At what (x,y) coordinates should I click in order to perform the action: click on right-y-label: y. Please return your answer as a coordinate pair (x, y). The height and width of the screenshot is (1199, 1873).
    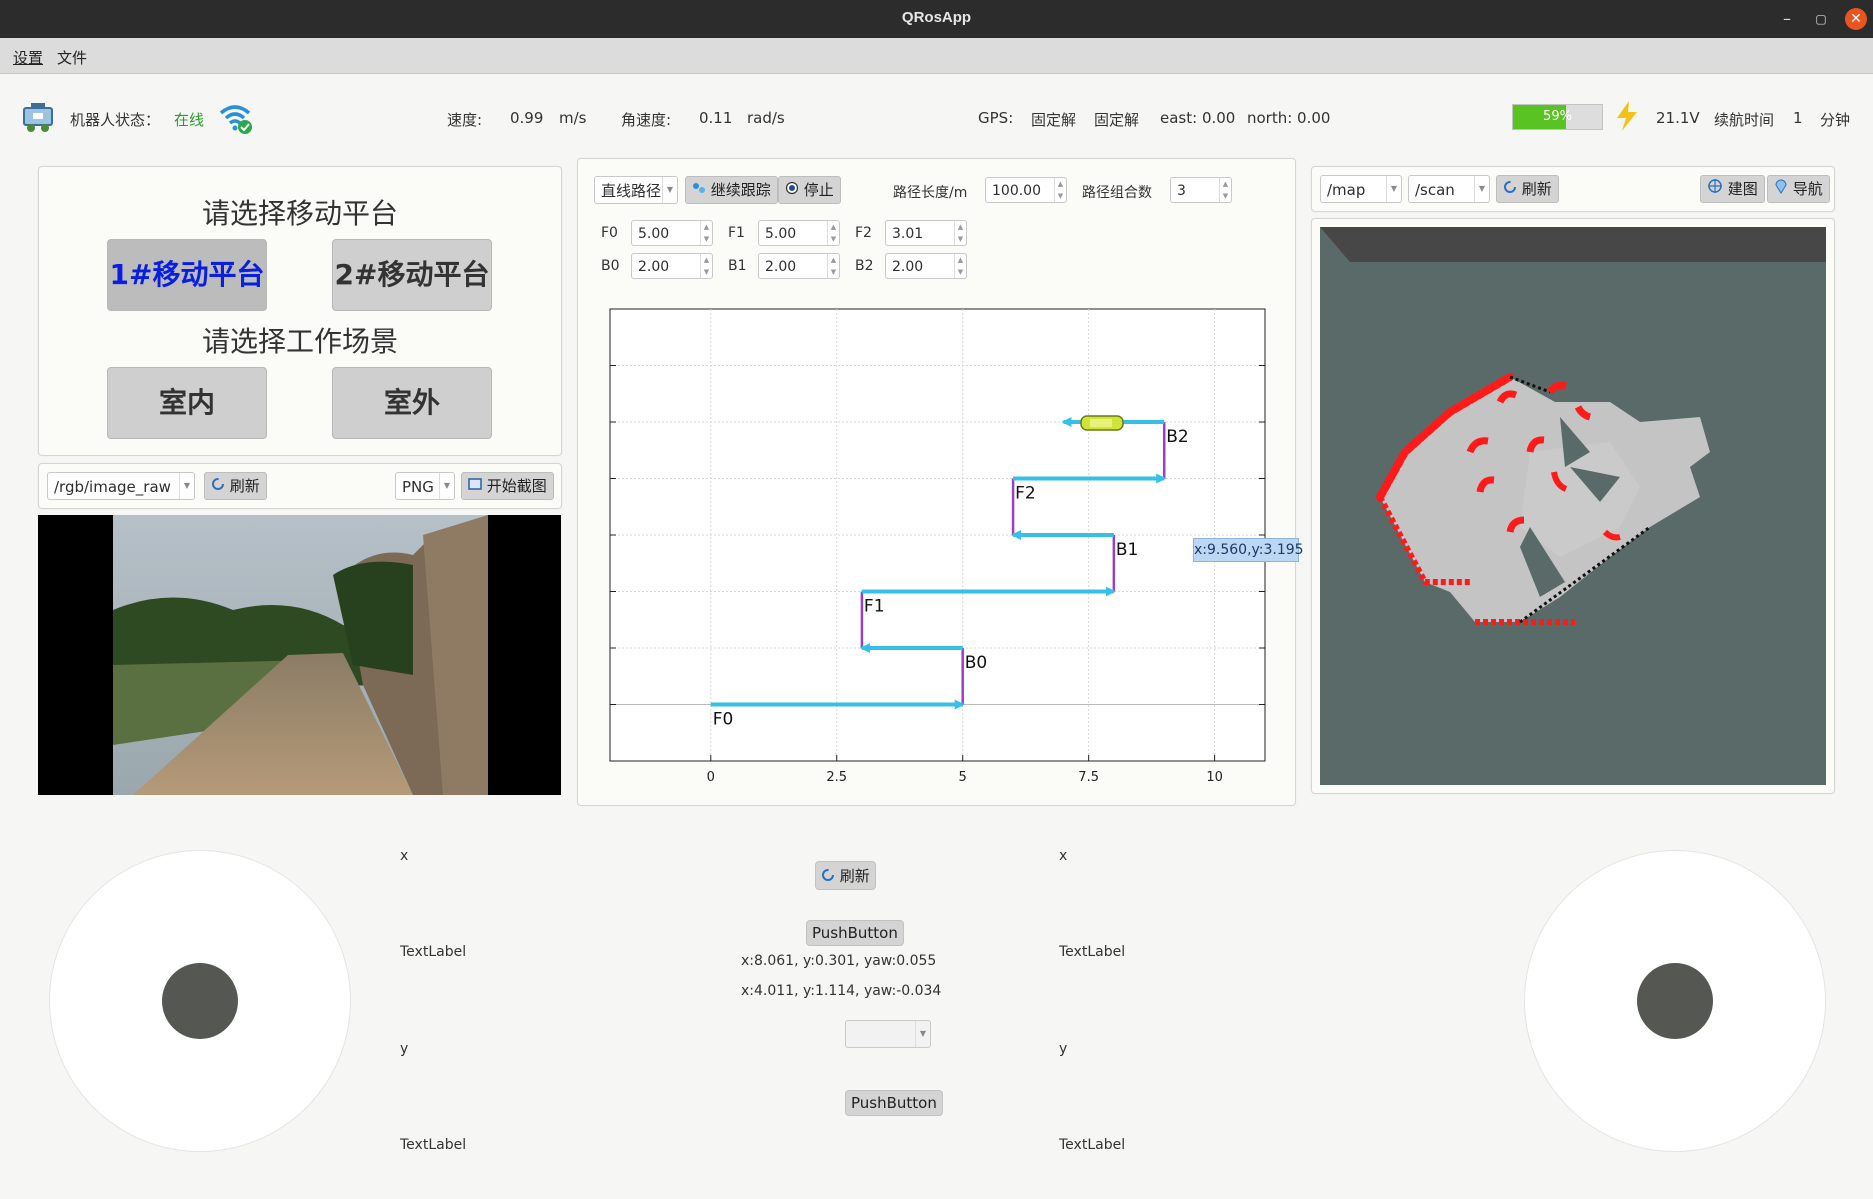
    Looking at the image, I should click on (1063, 1049).